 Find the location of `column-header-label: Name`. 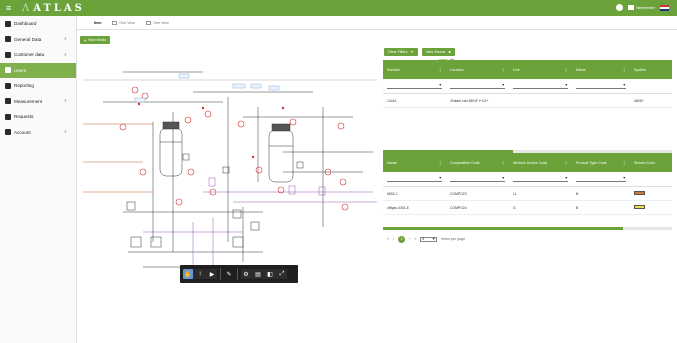

column-header-label: Name is located at coordinates (392, 162).